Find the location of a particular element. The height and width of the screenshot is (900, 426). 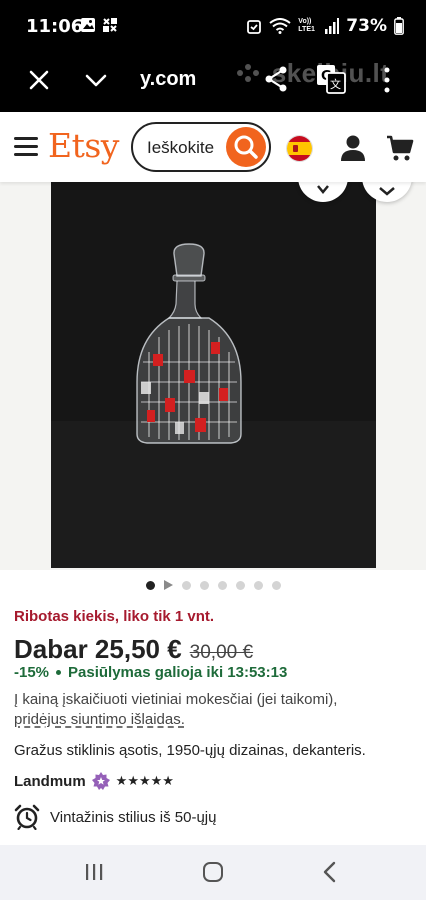

browser-toolbar: y.com skelbiu.lt G文 is located at coordinates (213, 82).